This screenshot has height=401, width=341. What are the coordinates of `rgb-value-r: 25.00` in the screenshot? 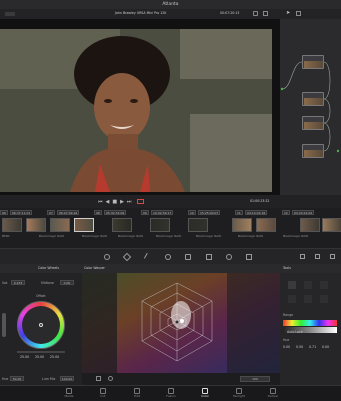 It's located at (25, 357).